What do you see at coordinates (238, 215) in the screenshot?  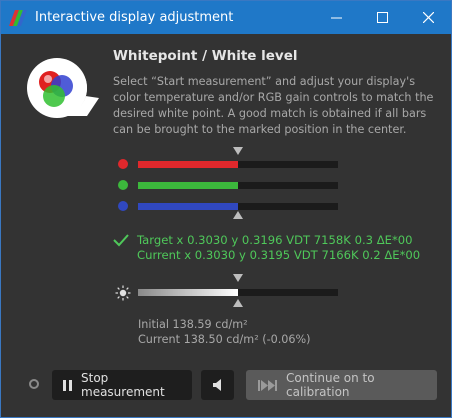 I see `rgb-target-marker-bottom` at bounding box center [238, 215].